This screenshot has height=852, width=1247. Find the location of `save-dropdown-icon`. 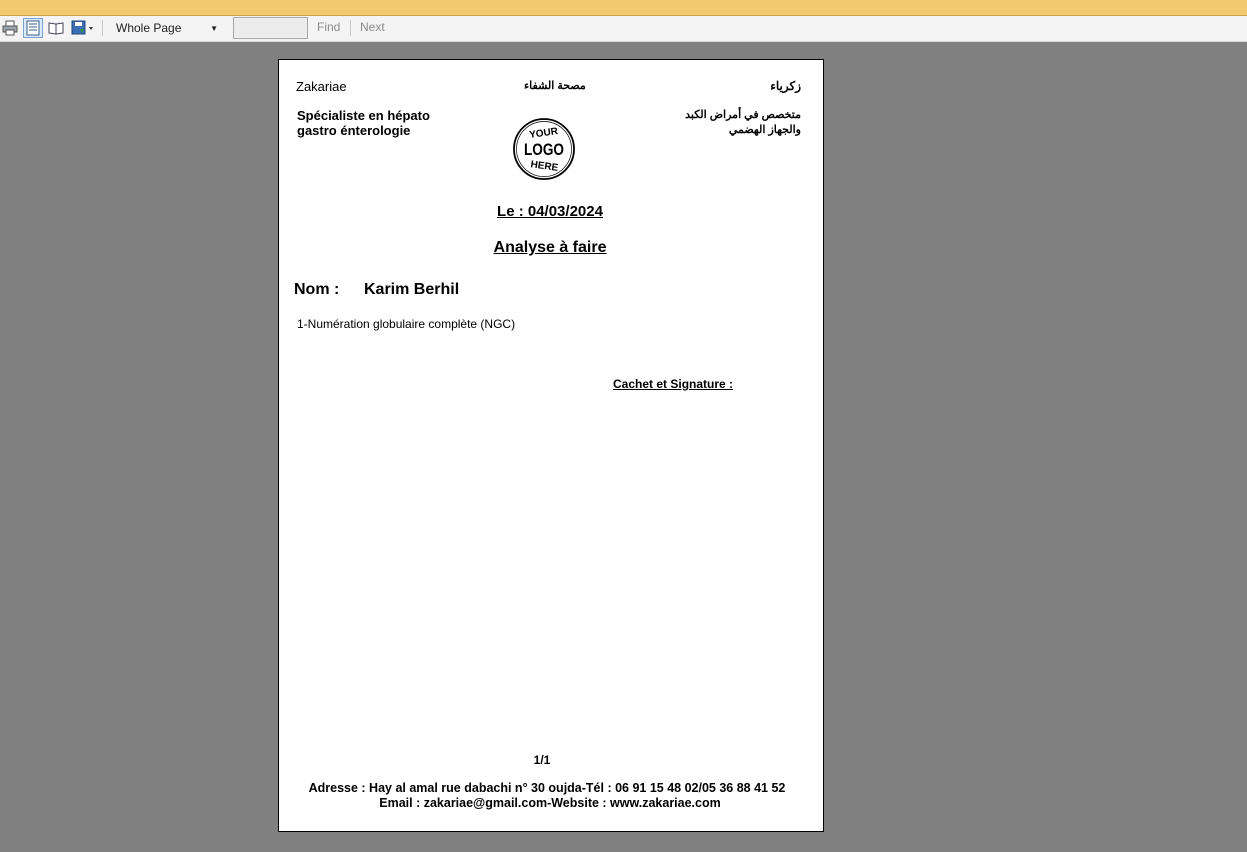

save-dropdown-icon is located at coordinates (82, 27).